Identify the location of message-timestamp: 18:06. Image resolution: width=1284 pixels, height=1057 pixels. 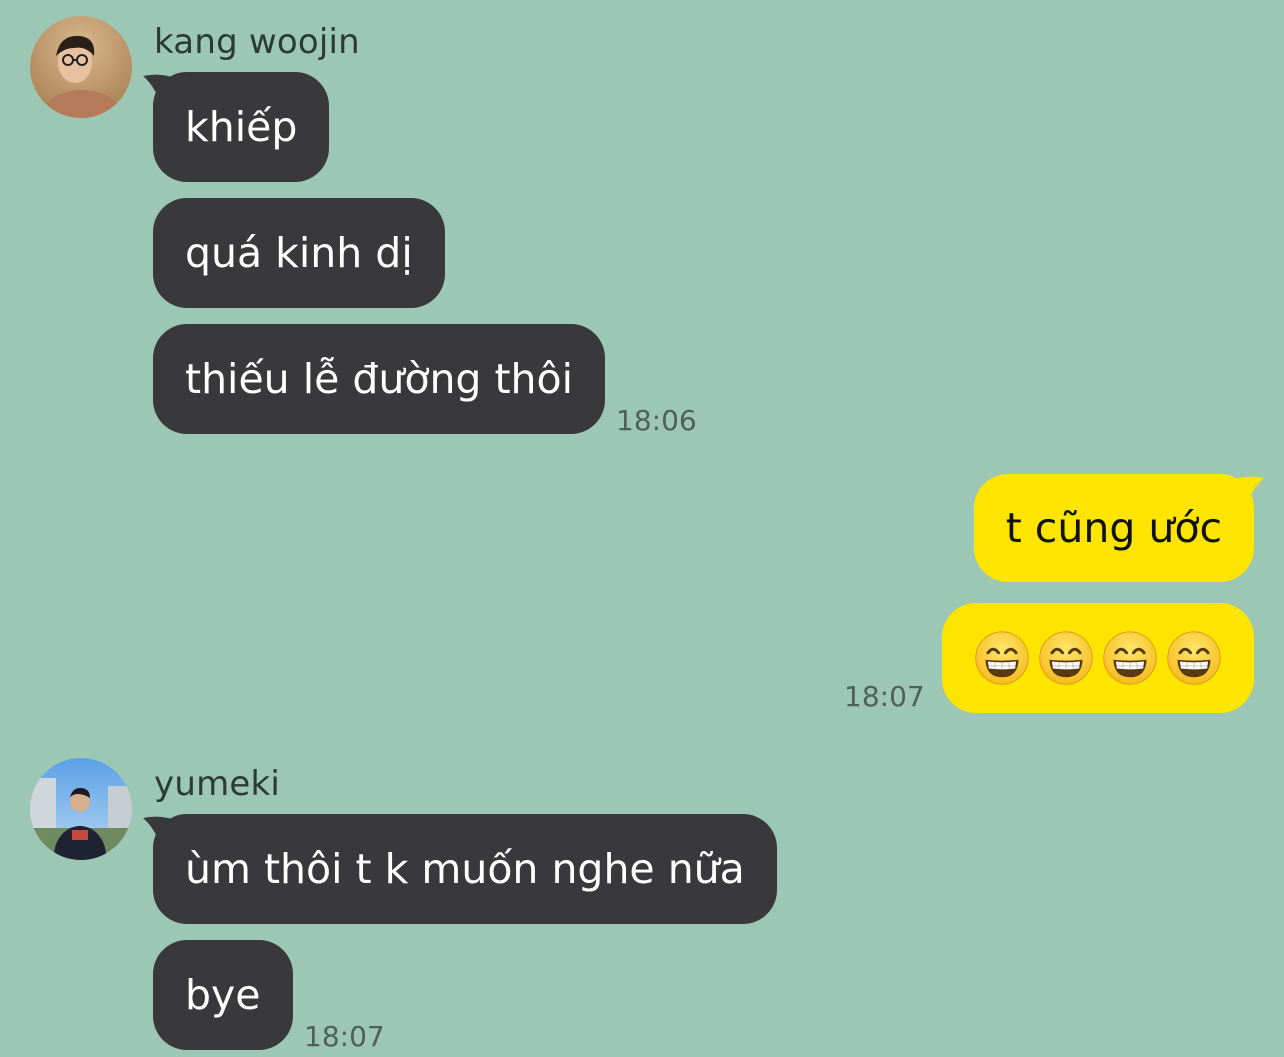
(656, 420).